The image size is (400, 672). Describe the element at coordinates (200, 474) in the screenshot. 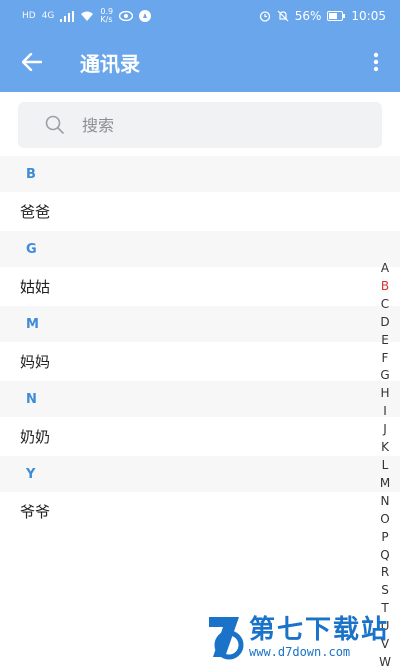

I see `section-header-y: Y` at that location.